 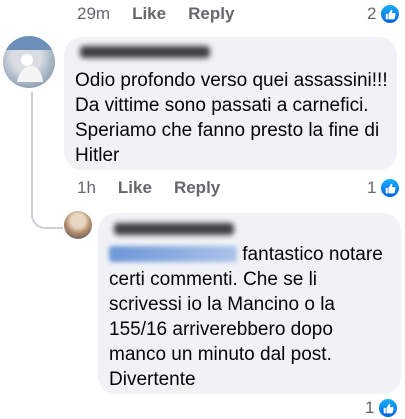 What do you see at coordinates (213, 279) in the screenshot?
I see `reply-line: certi commenti. Che se li` at bounding box center [213, 279].